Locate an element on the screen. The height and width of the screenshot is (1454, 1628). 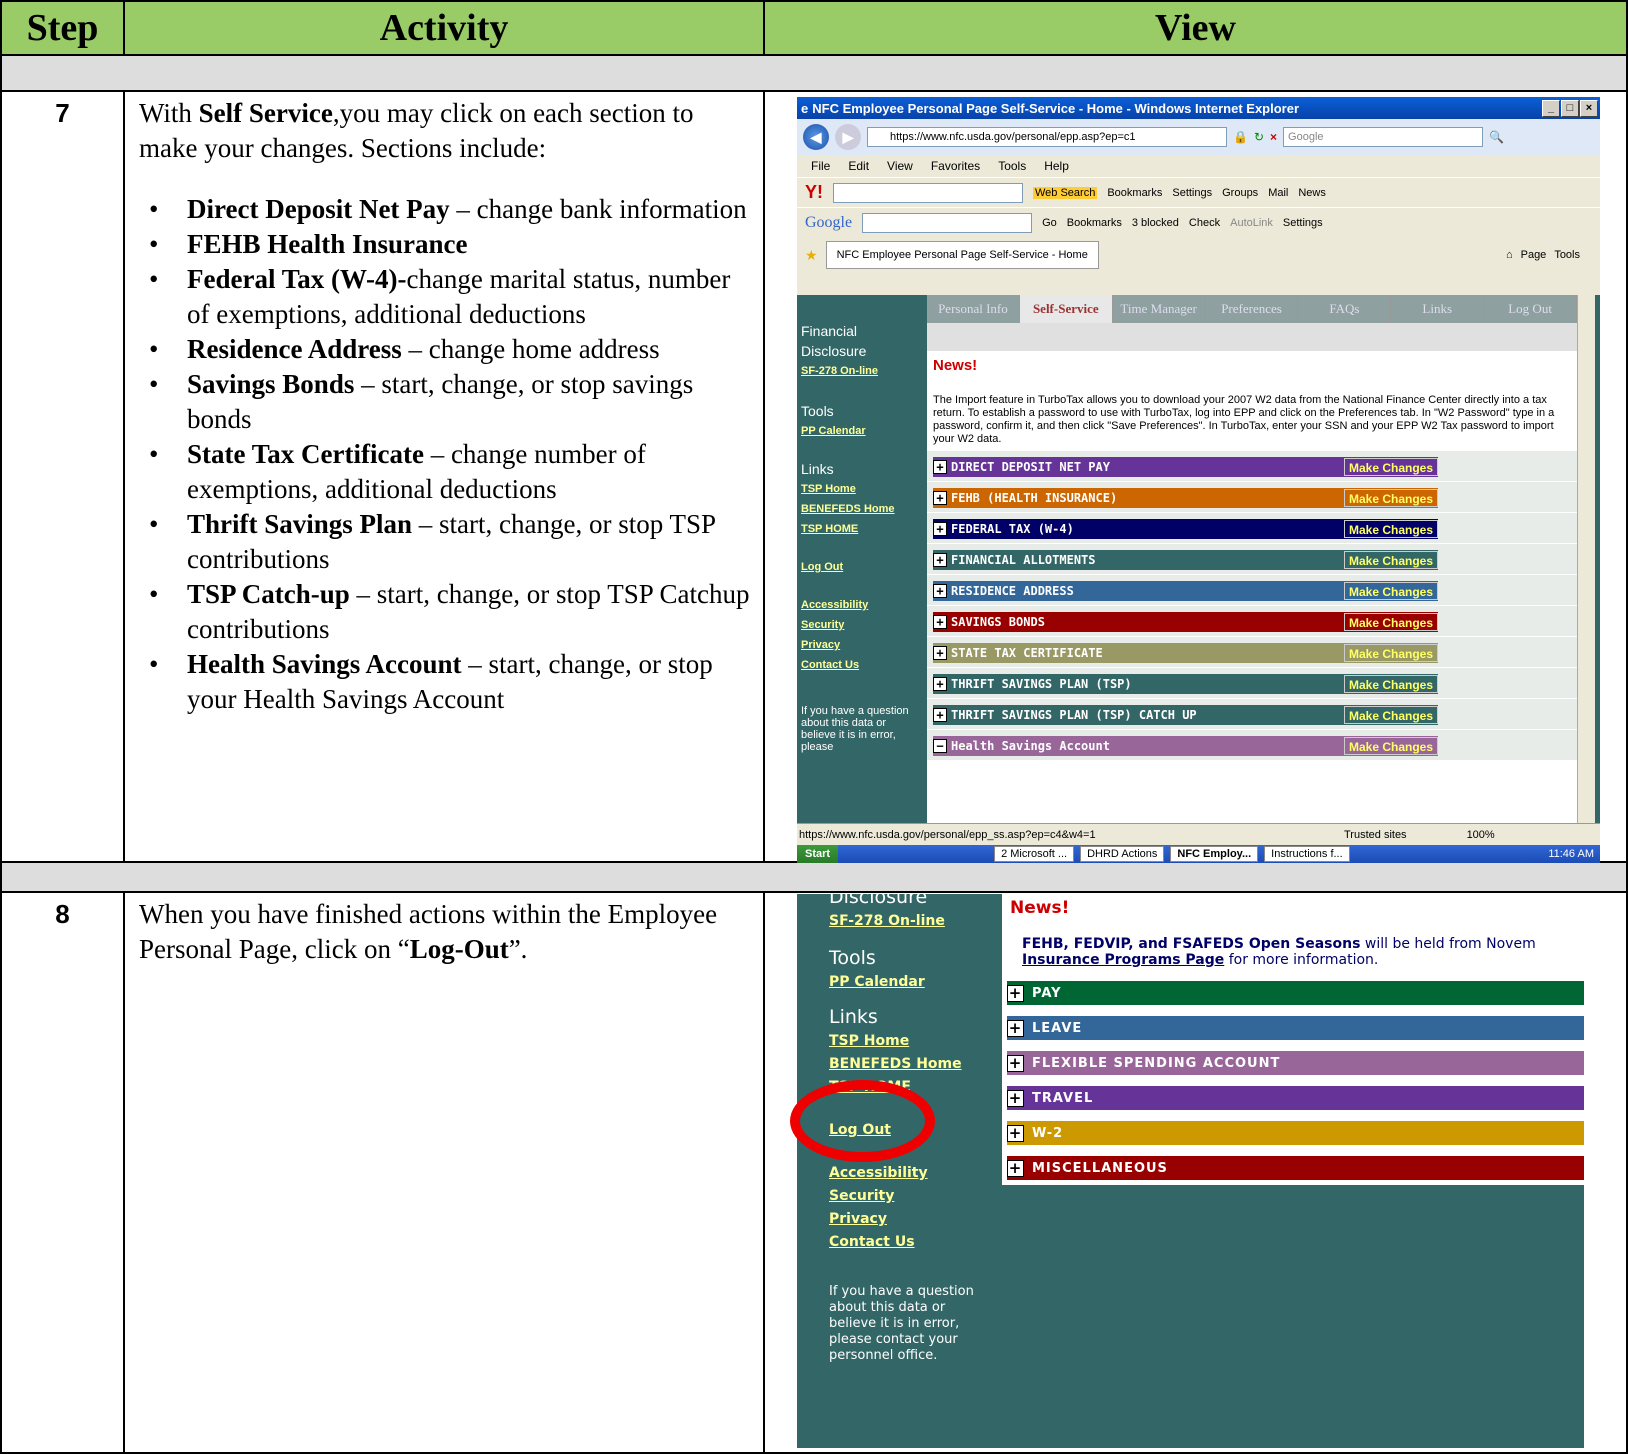
autolink-button: AutoLink is located at coordinates (1251, 223).